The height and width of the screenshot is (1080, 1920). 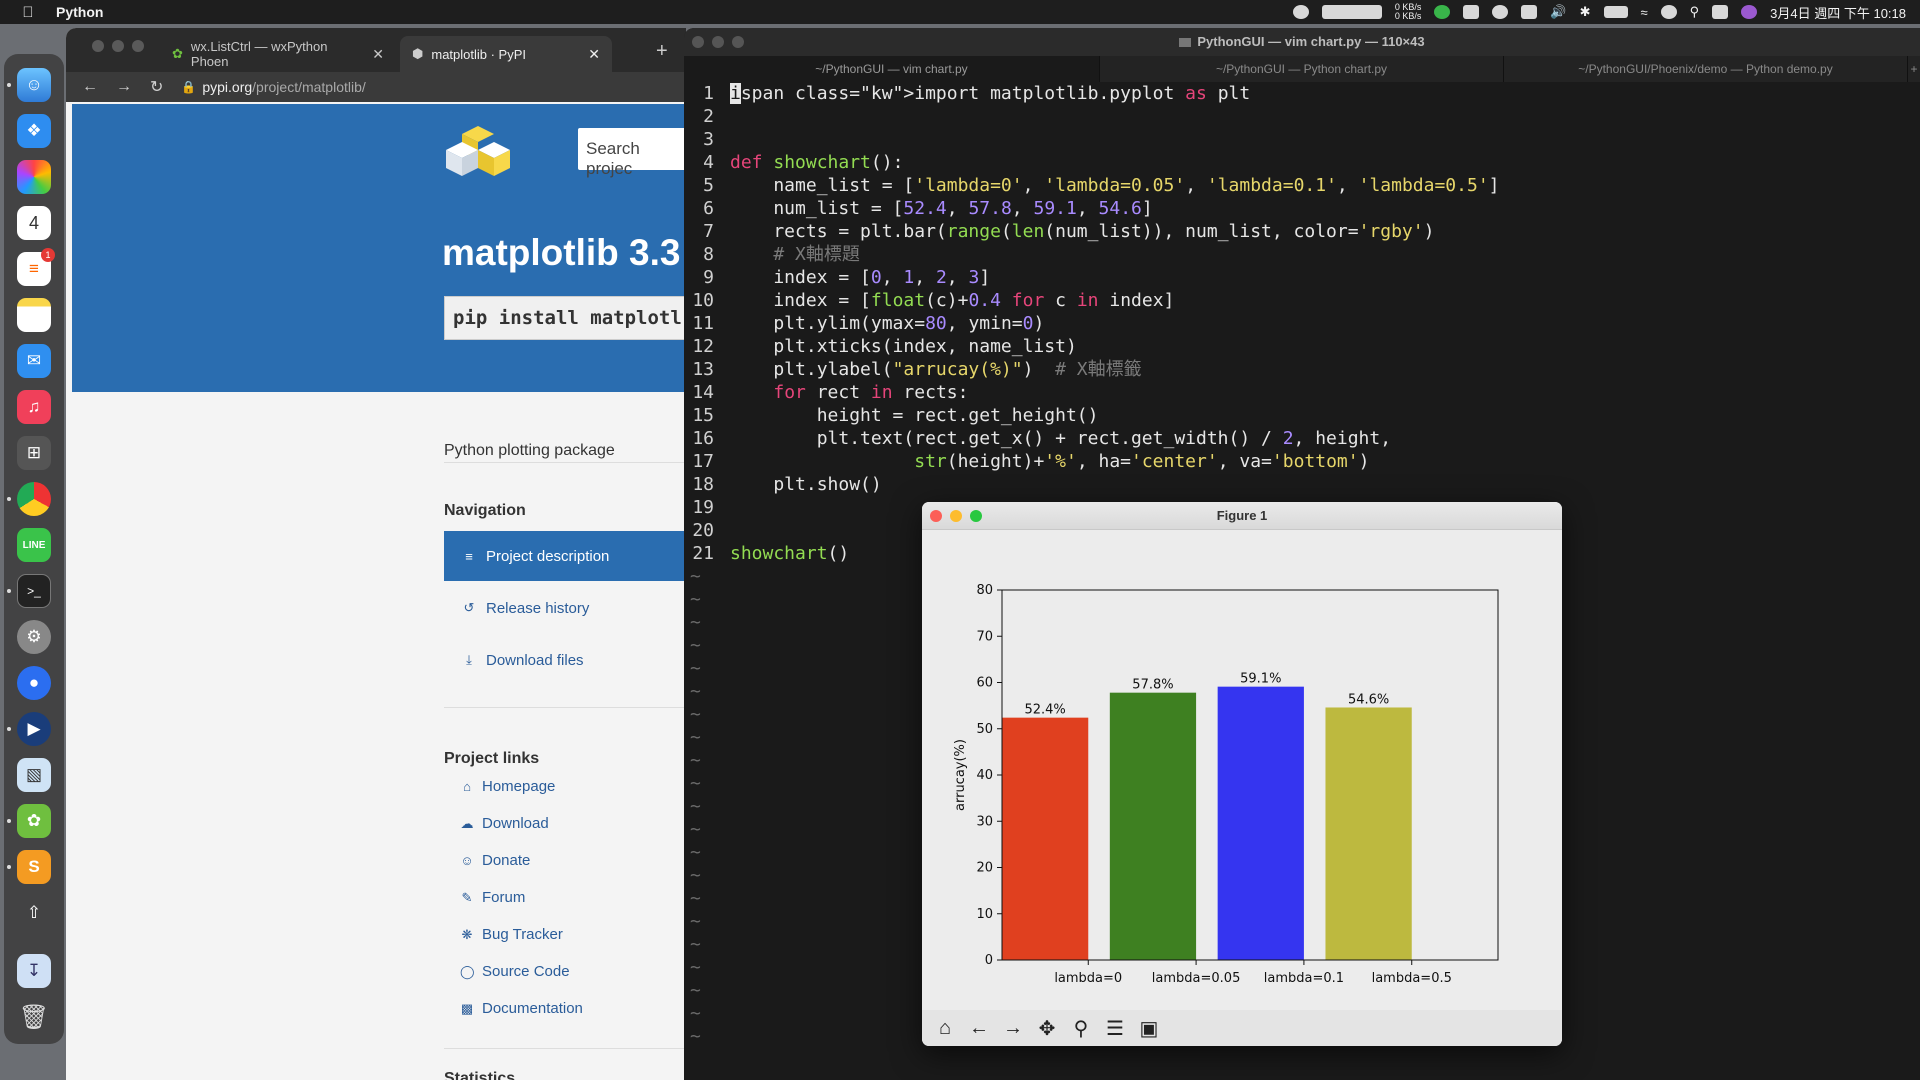 I want to click on configure-subplots-icon: ☰, so click(x=1115, y=1028).